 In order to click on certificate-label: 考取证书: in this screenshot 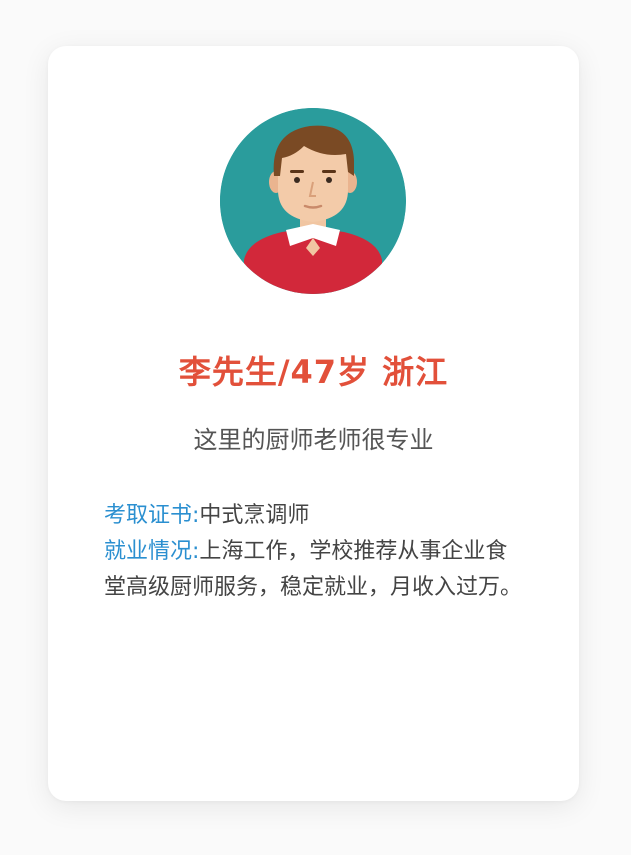, I will do `click(152, 515)`.